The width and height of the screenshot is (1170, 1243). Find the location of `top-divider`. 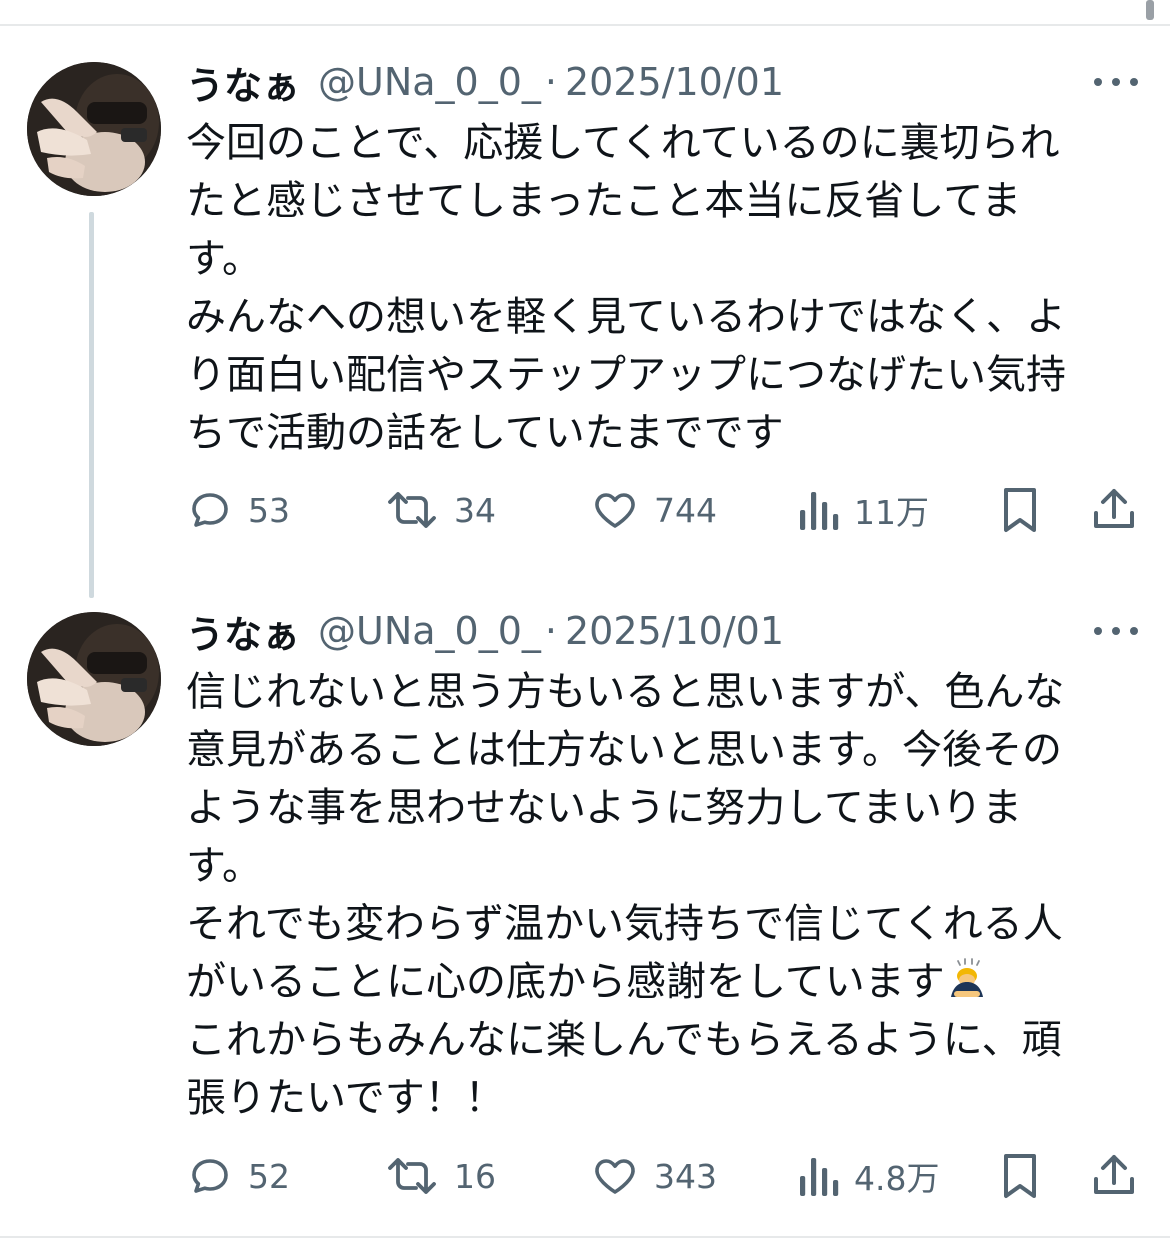

top-divider is located at coordinates (585, 25).